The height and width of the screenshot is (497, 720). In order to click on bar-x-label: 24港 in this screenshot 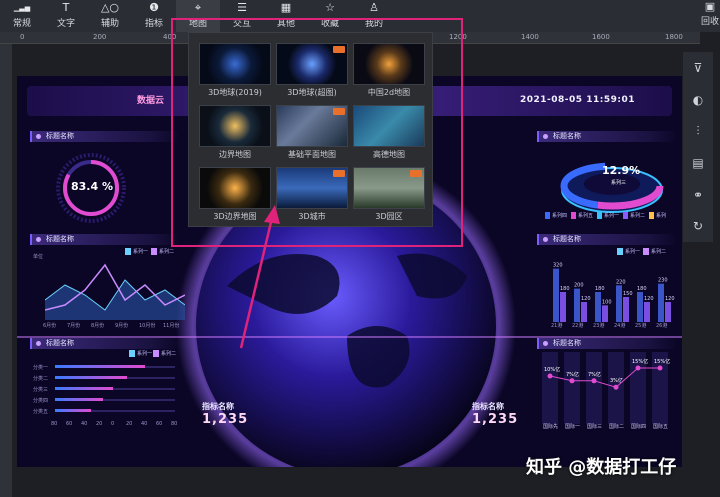, I will do `click(620, 326)`.